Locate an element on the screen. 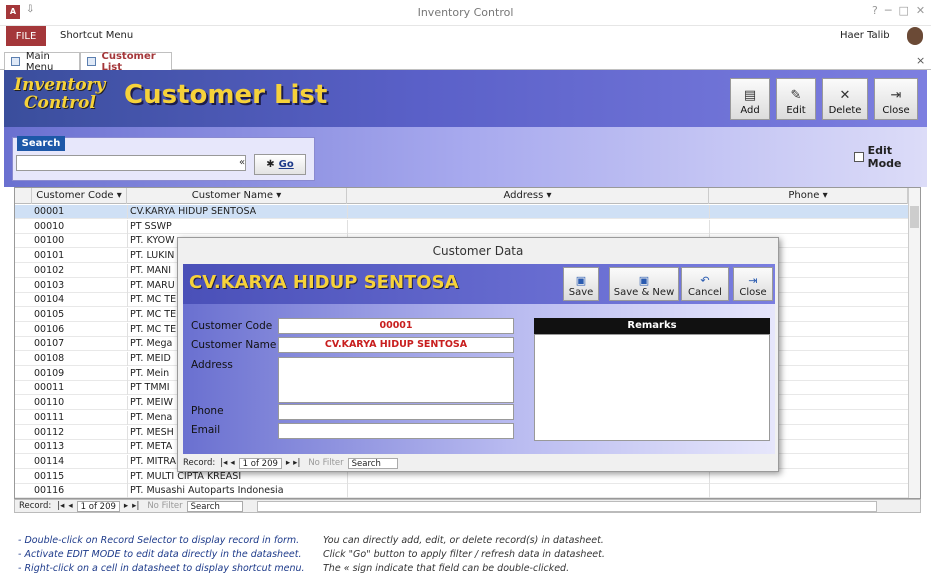 This screenshot has height=580, width=931. exit-door-icon: ⇥ is located at coordinates (753, 280).